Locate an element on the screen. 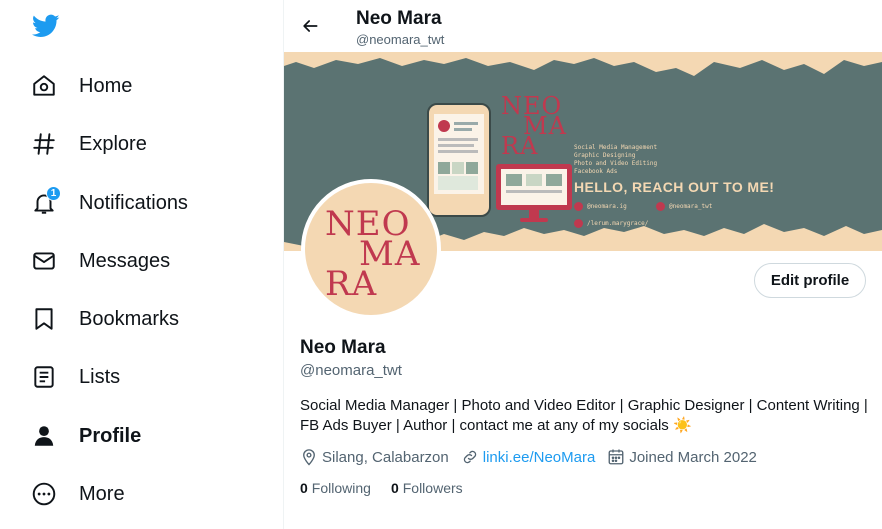  sidebar-item-home: Home is located at coordinates (76, 86).